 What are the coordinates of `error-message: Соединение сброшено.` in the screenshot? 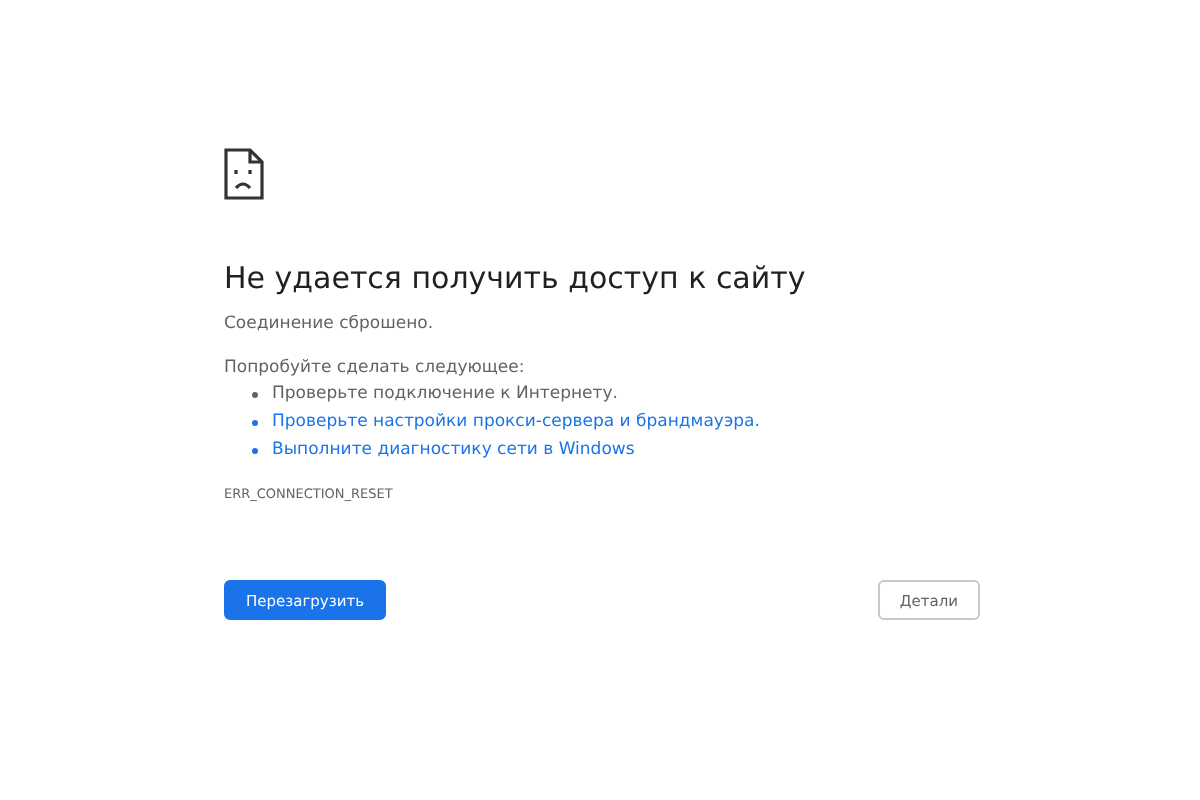 It's located at (330, 324).